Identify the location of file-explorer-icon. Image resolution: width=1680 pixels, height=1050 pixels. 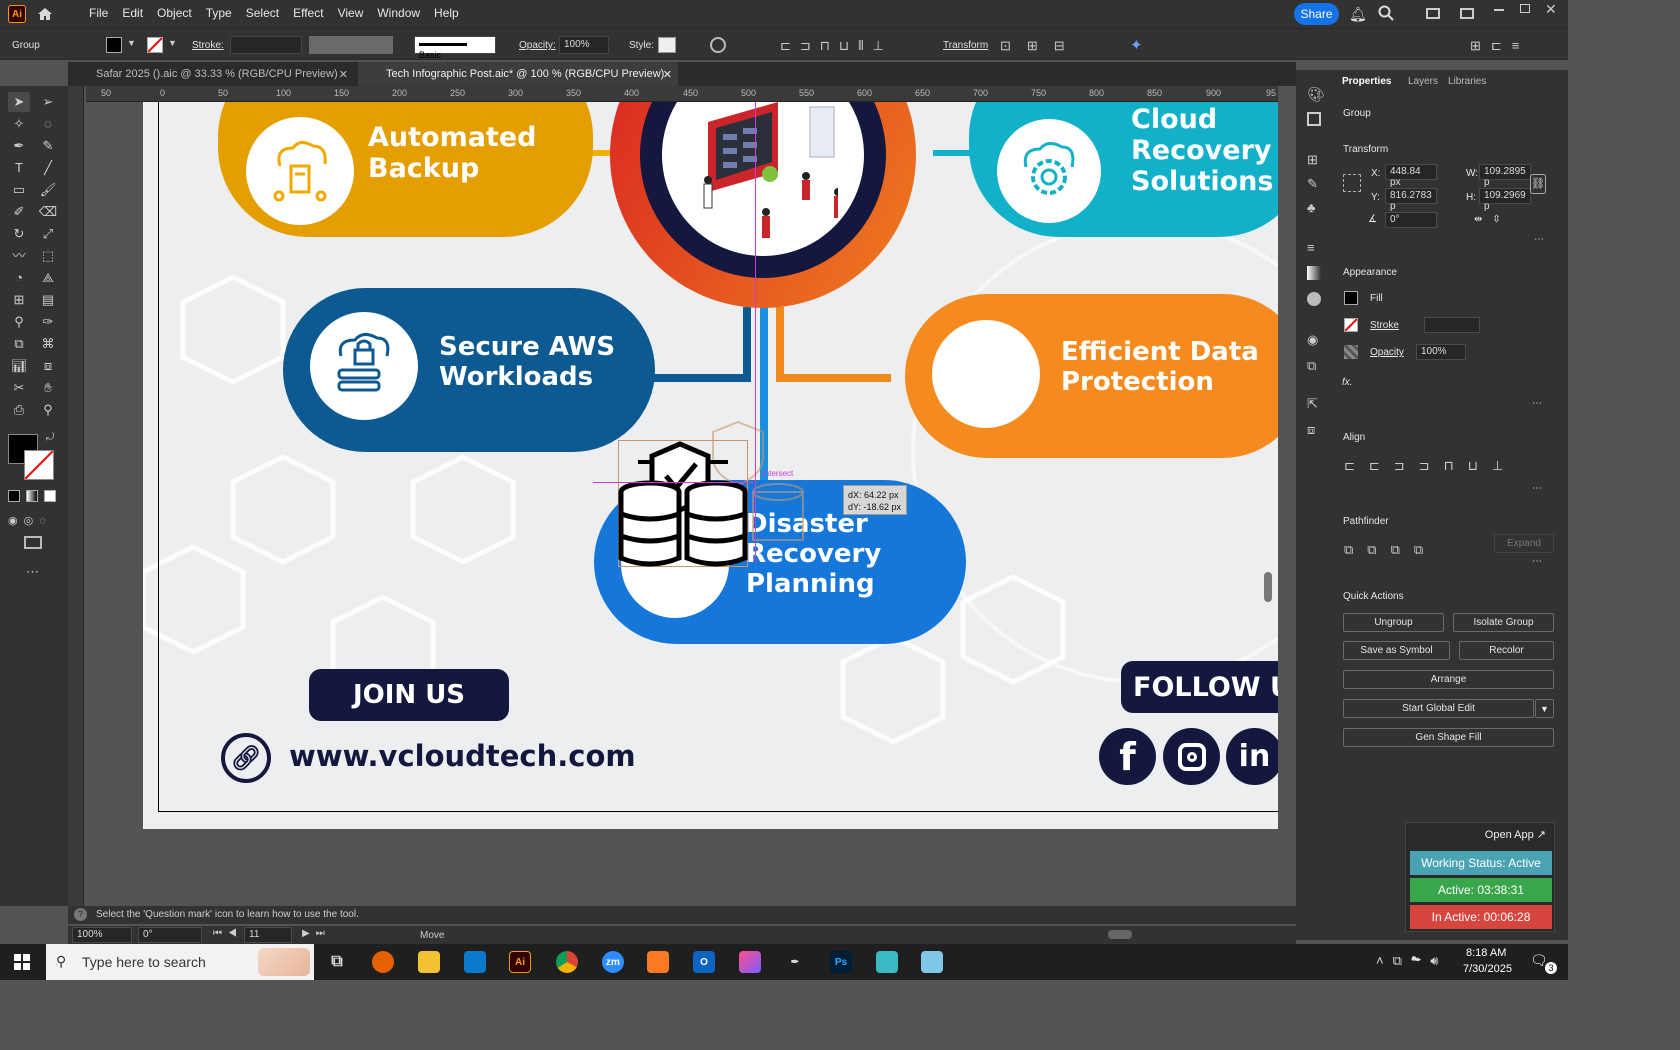
(429, 962).